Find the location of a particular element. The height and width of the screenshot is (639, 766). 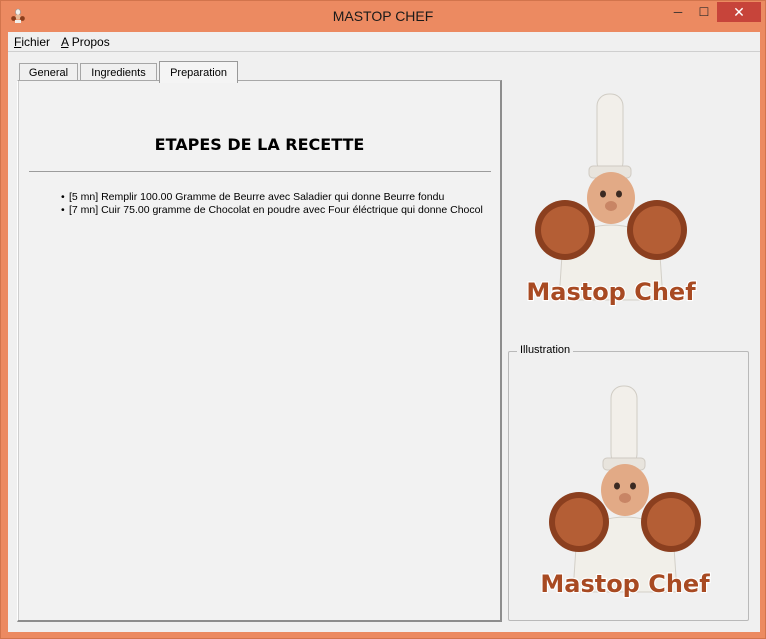

illustration-legend: Illustration is located at coordinates (545, 350).